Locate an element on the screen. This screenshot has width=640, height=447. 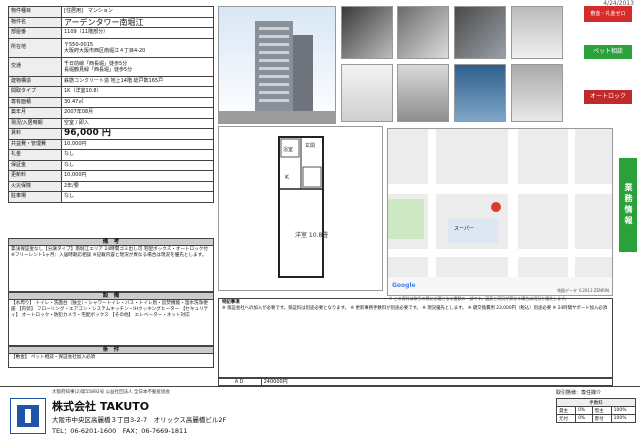
info-row: 更新料 10,000円 is located at coordinates (111, 176).